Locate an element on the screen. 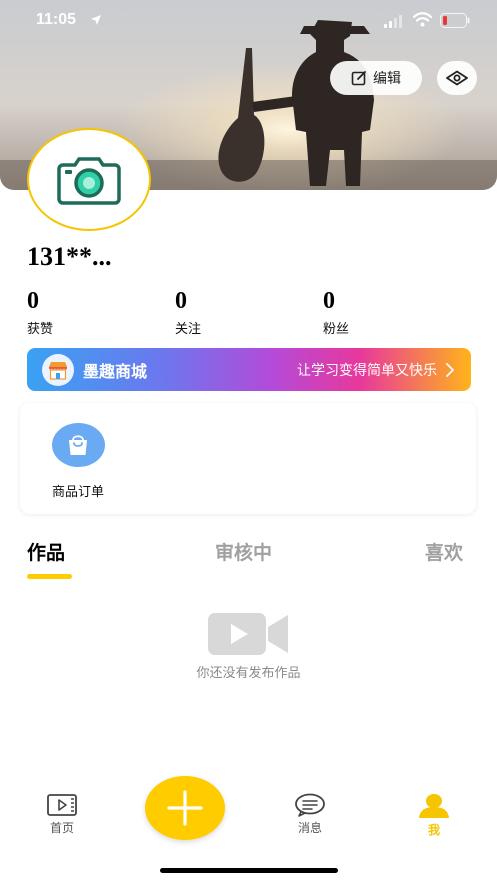  video-home-icon is located at coordinates (62, 805).